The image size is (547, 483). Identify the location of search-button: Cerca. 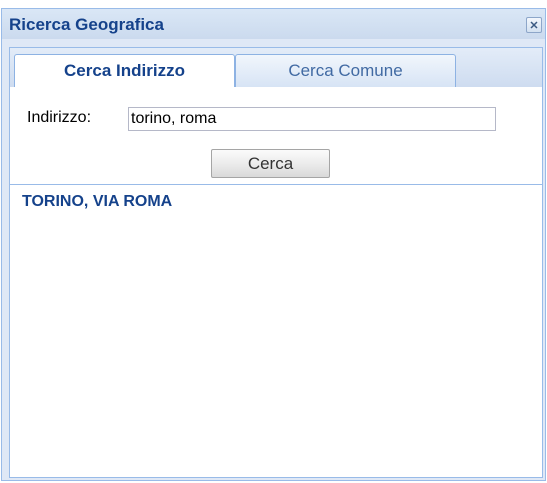
(270, 163).